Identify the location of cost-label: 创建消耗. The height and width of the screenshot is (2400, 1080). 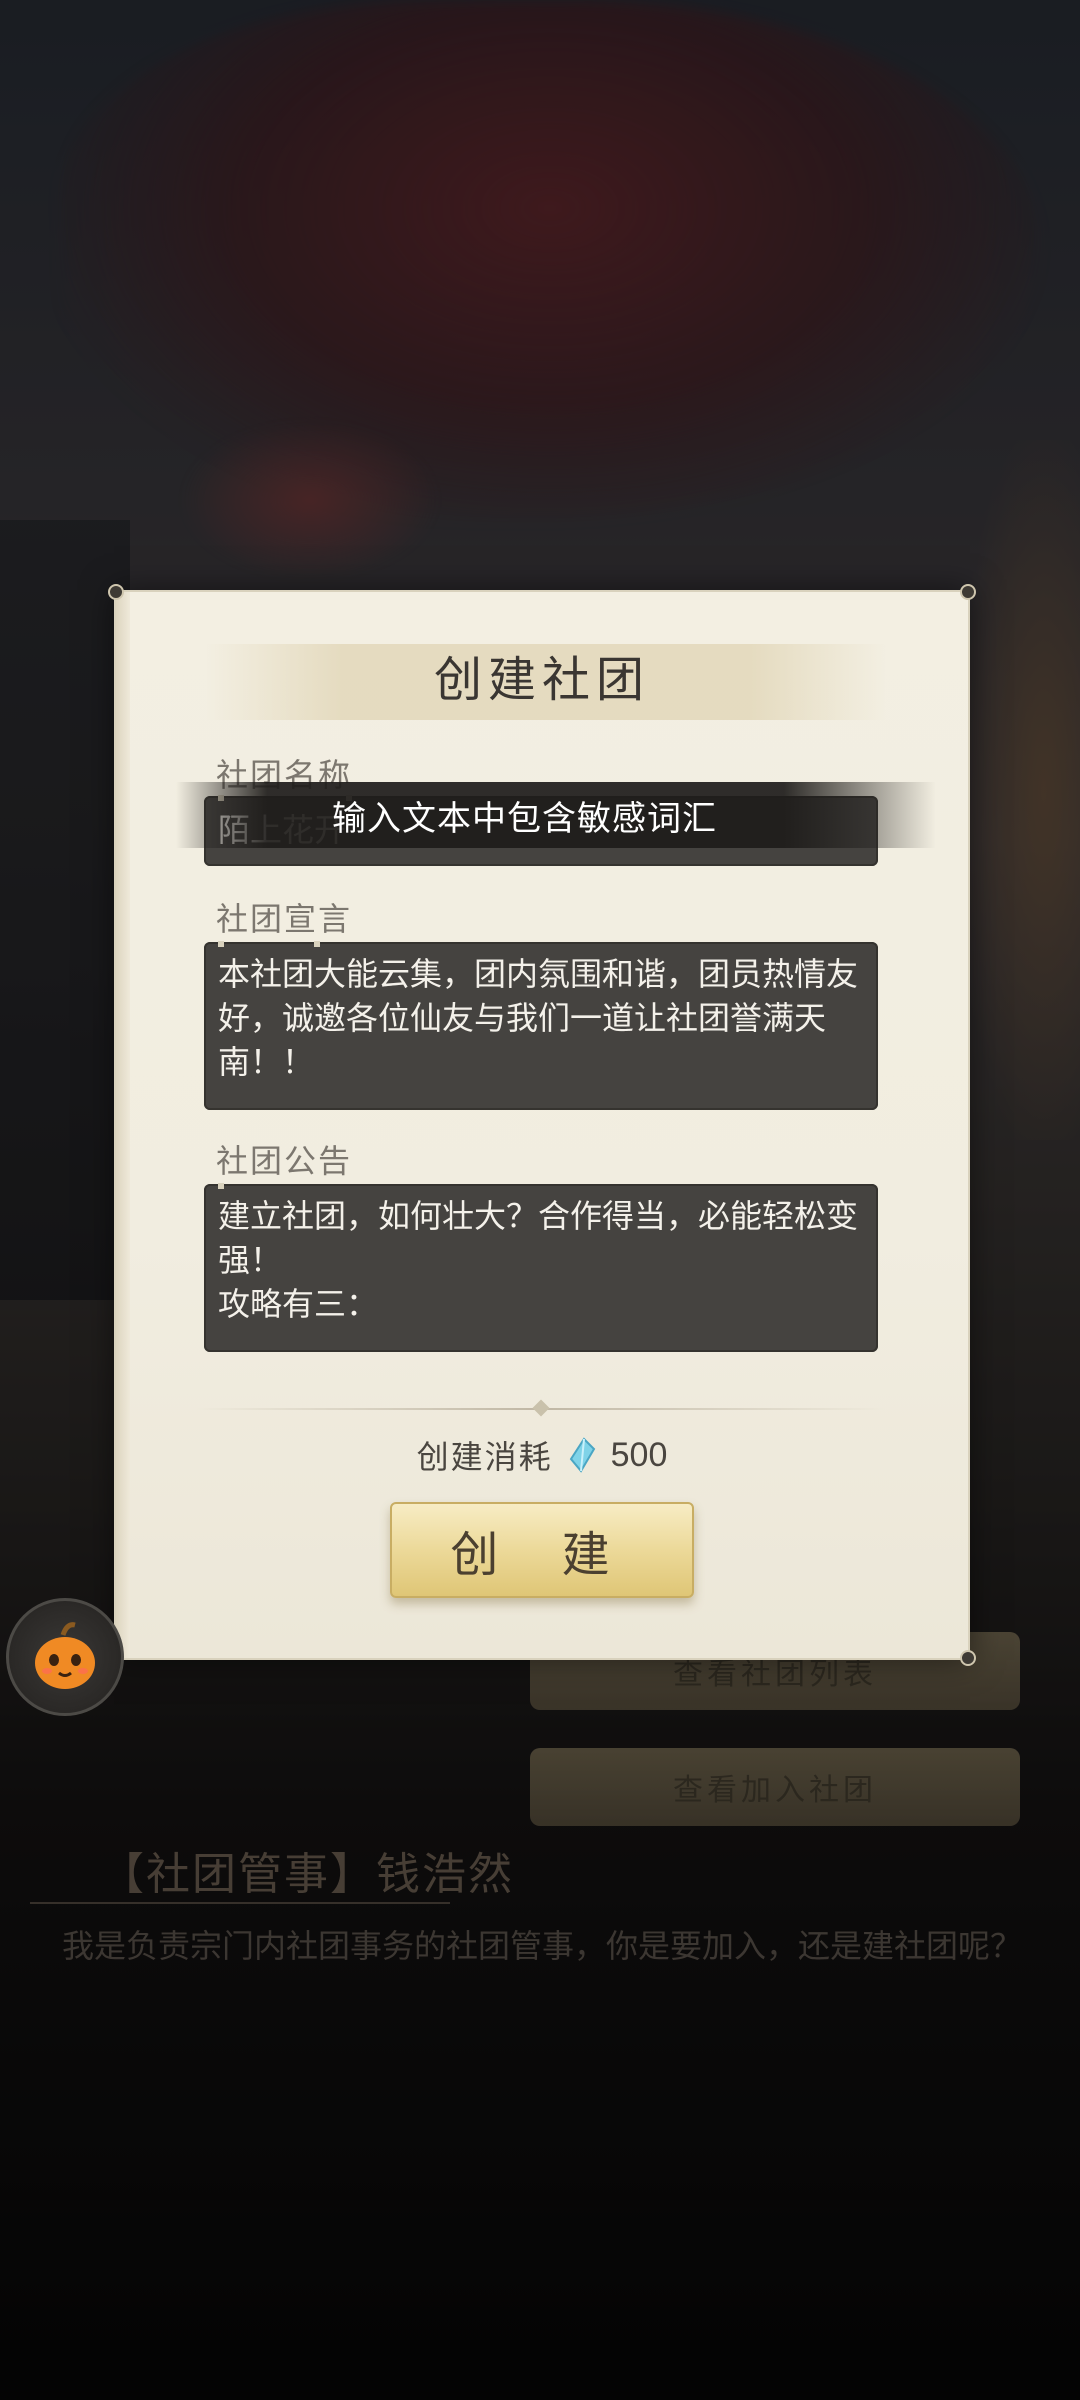
(484, 1457).